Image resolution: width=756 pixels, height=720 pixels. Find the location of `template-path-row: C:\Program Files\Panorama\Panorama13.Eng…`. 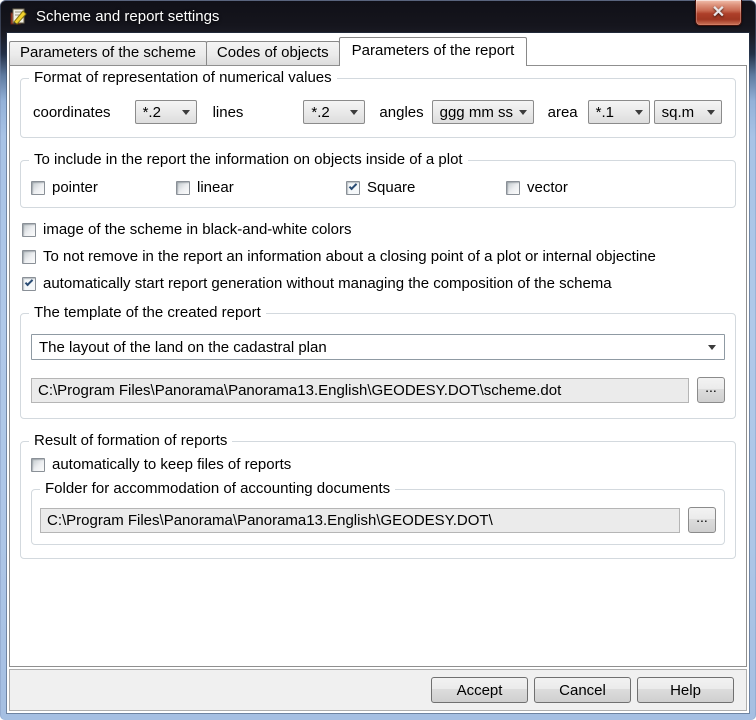

template-path-row: C:\Program Files\Panorama\Panorama13.Eng… is located at coordinates (378, 390).